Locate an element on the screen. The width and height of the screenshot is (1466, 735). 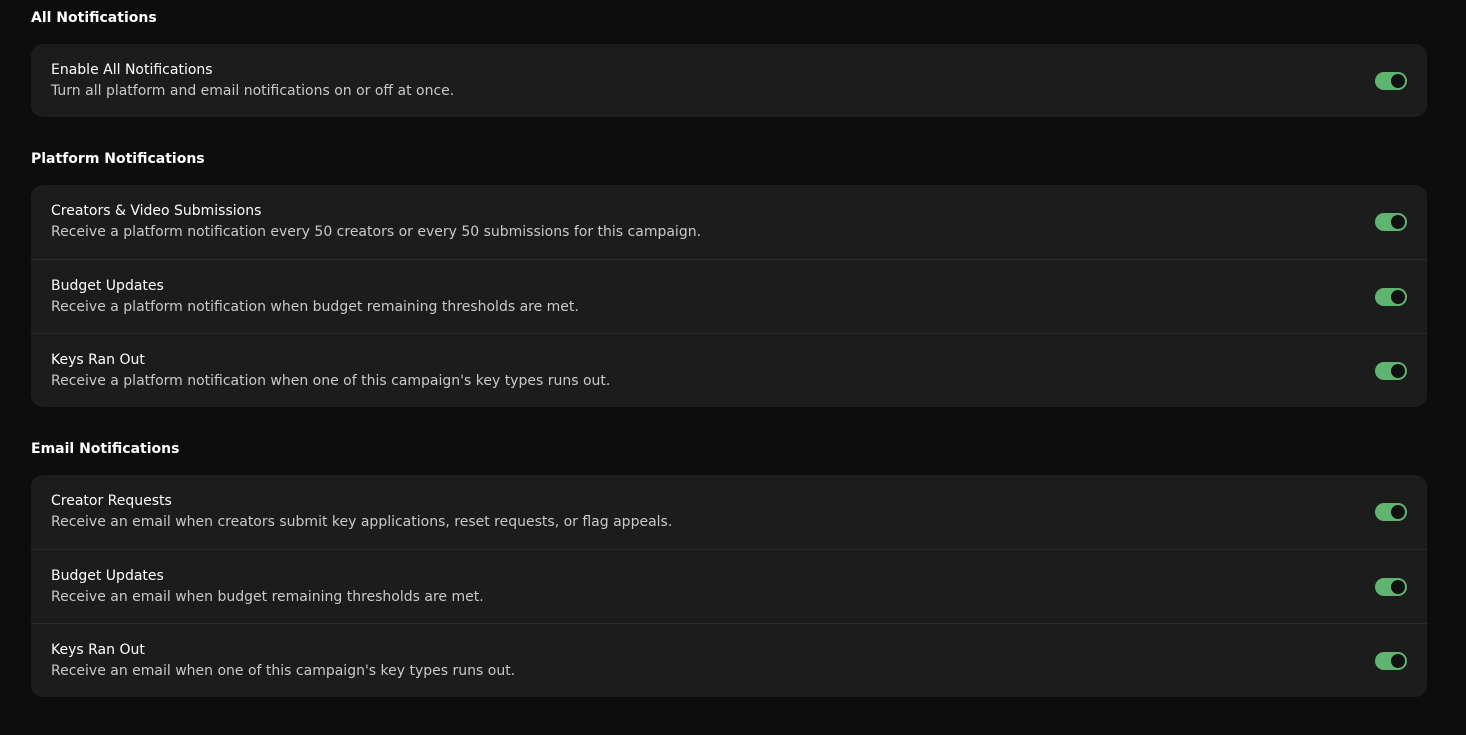
platform-keys-ran-out-toggle is located at coordinates (1391, 370).